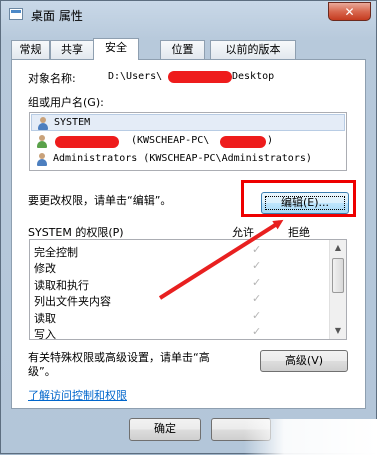 The height and width of the screenshot is (455, 377). Describe the element at coordinates (116, 49) in the screenshot. I see `tab-security: 安全` at that location.